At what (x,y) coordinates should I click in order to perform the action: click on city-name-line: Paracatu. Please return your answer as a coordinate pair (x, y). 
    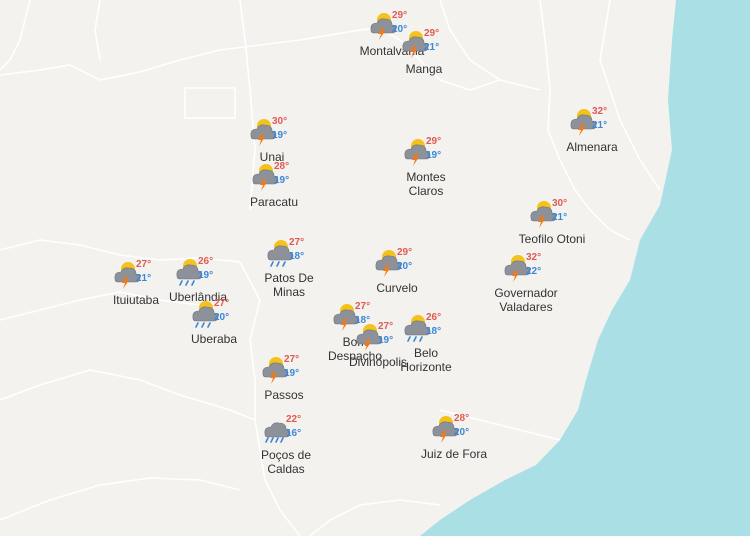
    Looking at the image, I should click on (274, 202).